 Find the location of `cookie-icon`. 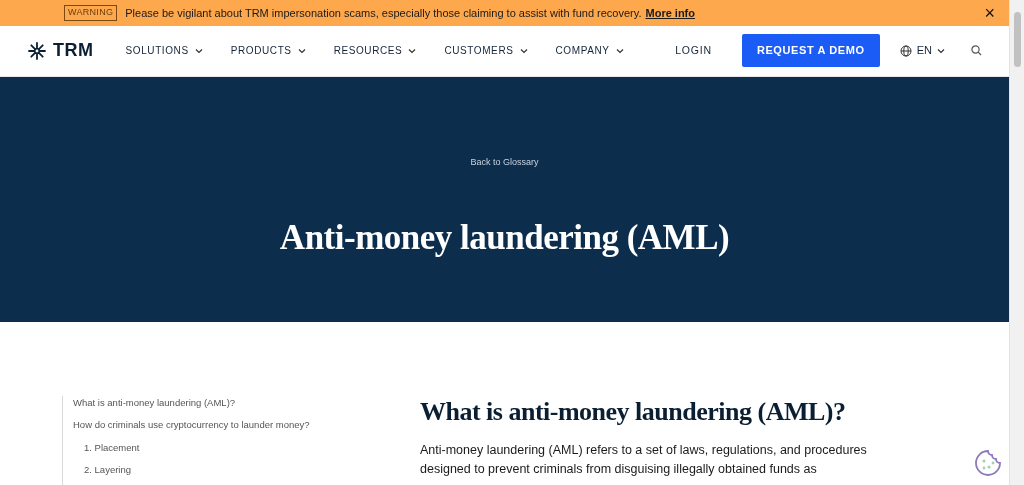

cookie-icon is located at coordinates (988, 463).